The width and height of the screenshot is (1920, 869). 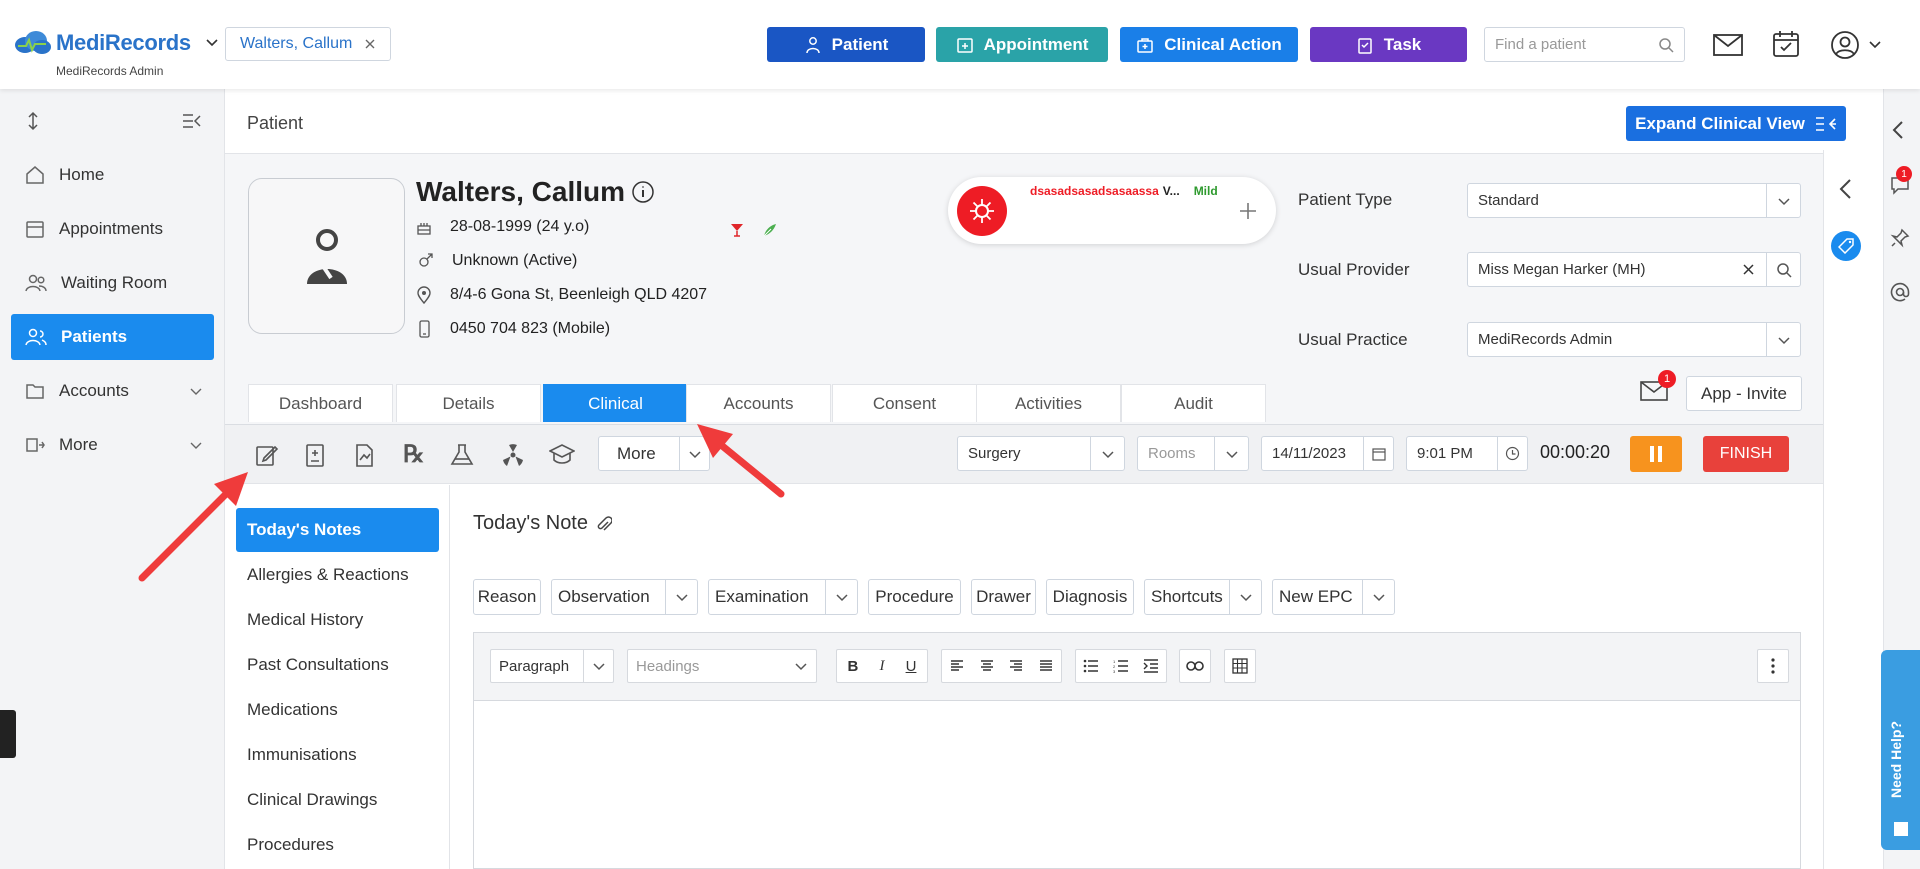 What do you see at coordinates (337, 800) in the screenshot?
I see `clinical-nav-clinical-drawings: Clinical Drawings` at bounding box center [337, 800].